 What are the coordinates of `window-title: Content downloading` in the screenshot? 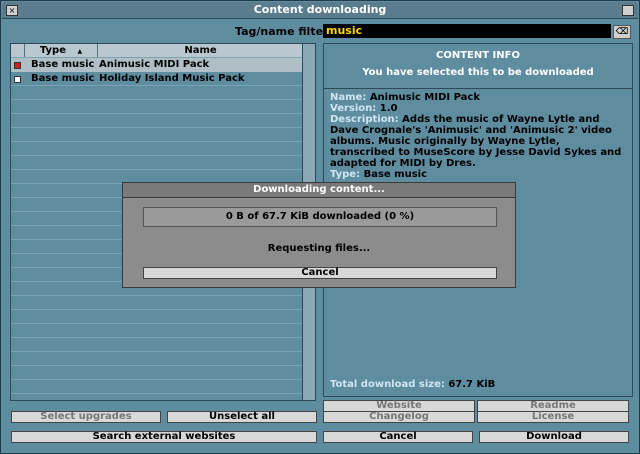 It's located at (320, 9).